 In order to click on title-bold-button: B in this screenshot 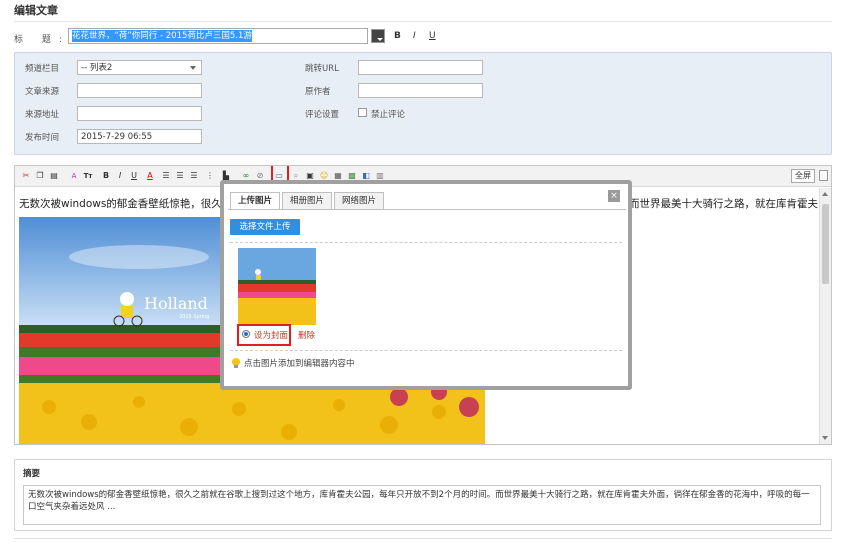, I will do `click(397, 36)`.